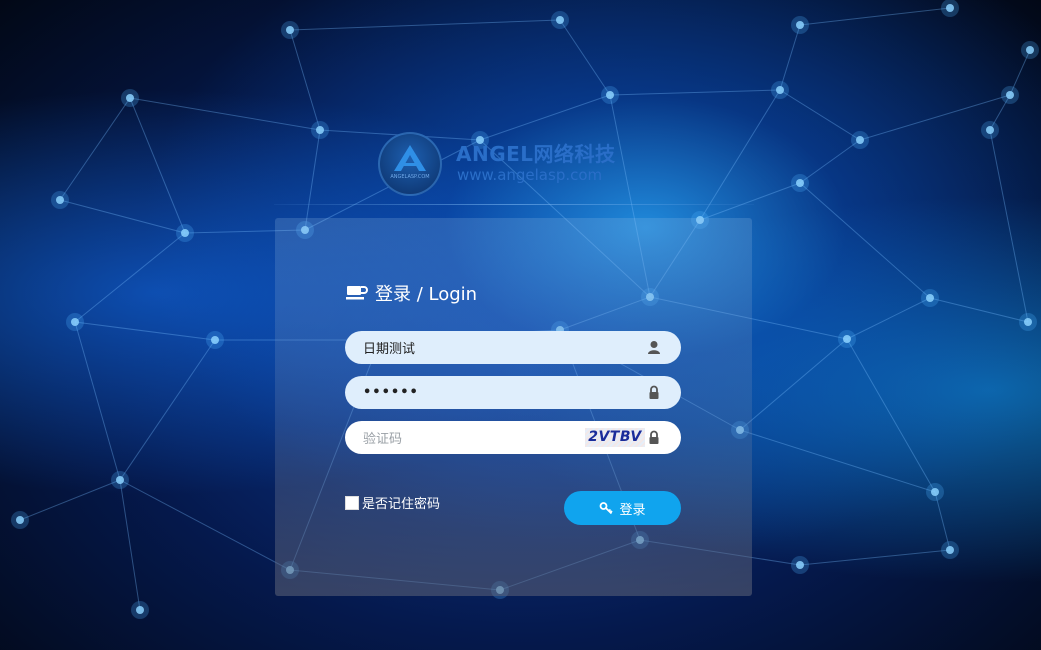  What do you see at coordinates (514, 204) in the screenshot?
I see `header-divider` at bounding box center [514, 204].